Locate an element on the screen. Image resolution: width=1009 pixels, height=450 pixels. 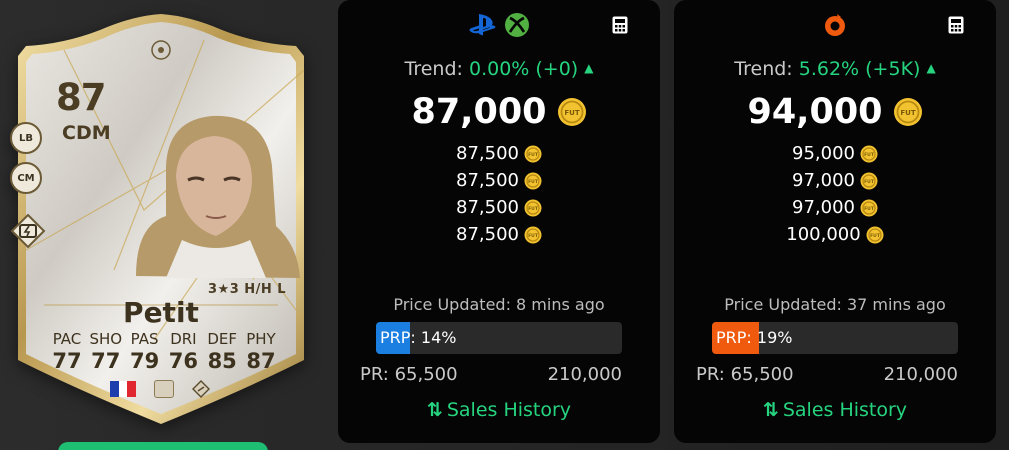
stat-value: 79 is located at coordinates (144, 361).